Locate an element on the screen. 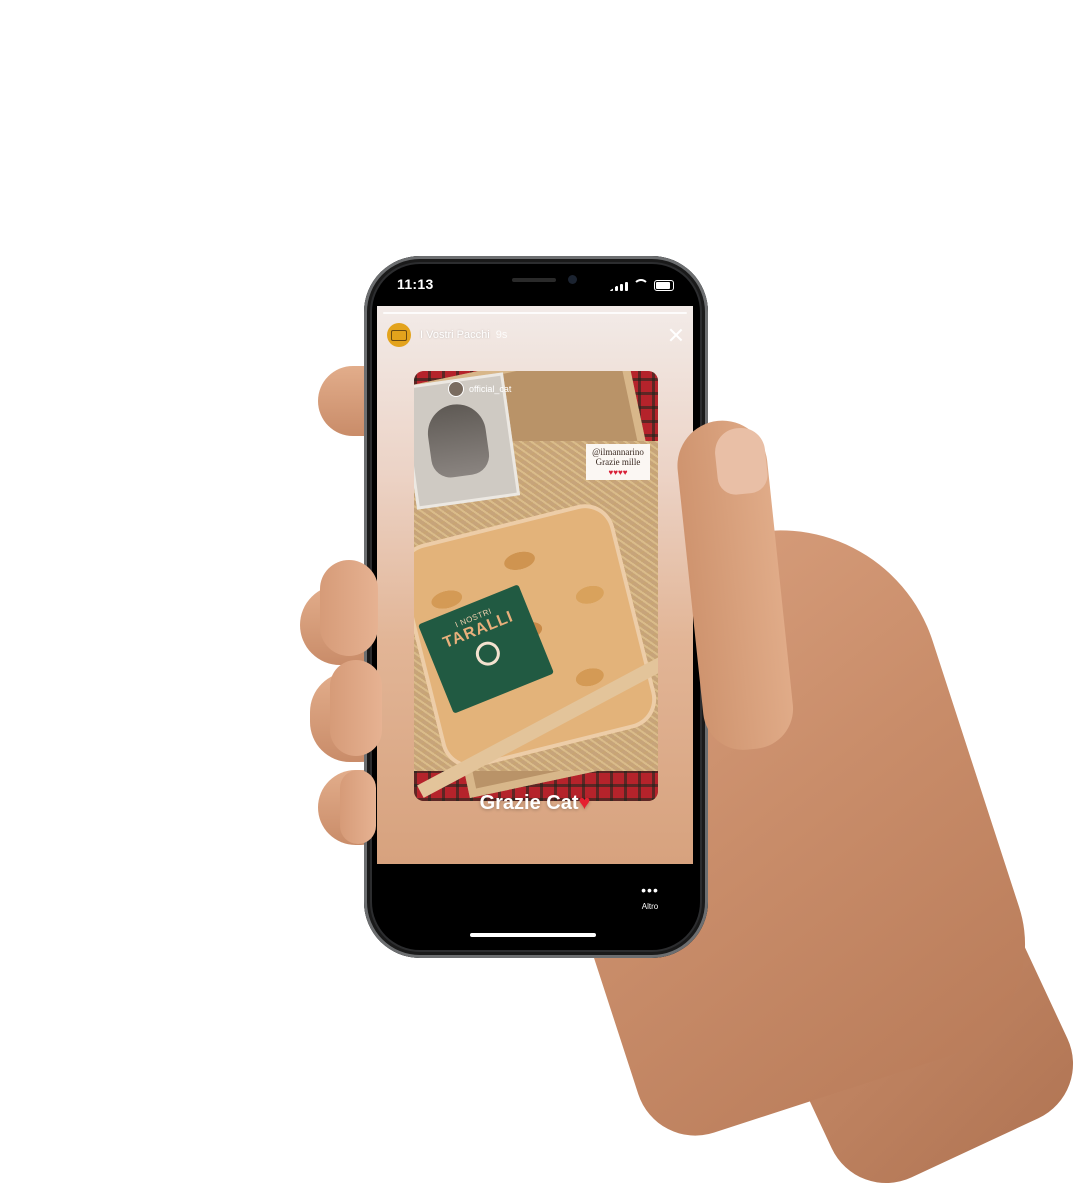 Image resolution: width=1080 pixels, height=1203 pixels. close-icon is located at coordinates (676, 335).